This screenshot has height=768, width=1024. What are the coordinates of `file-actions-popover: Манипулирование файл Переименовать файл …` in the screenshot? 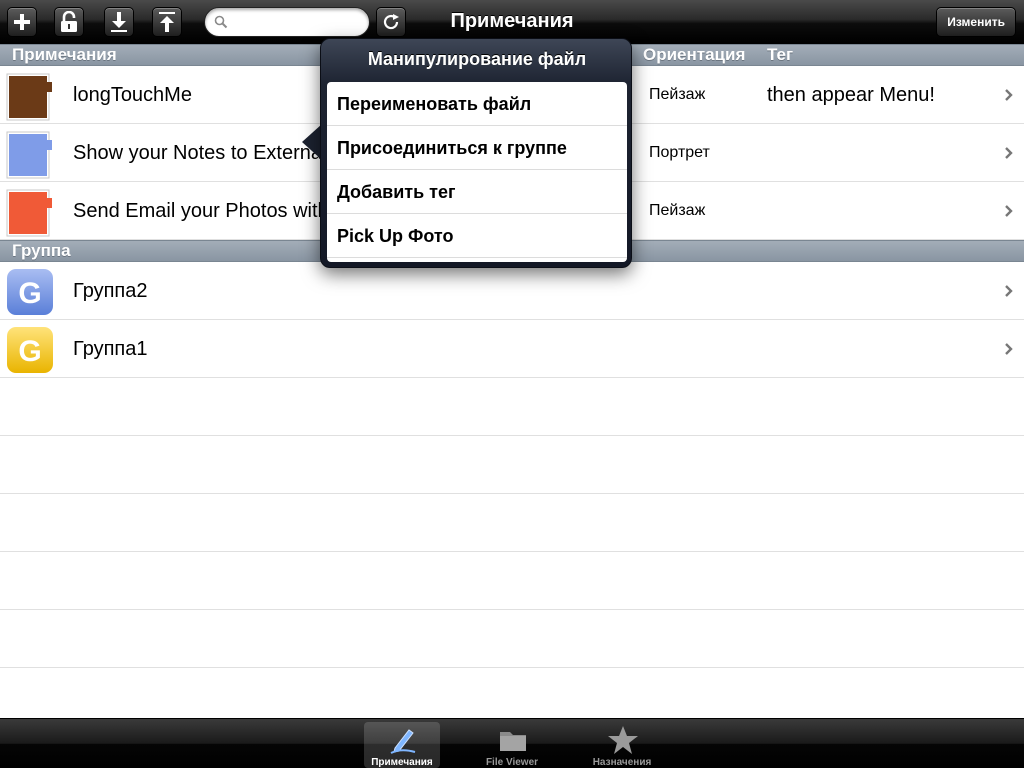 It's located at (476, 153).